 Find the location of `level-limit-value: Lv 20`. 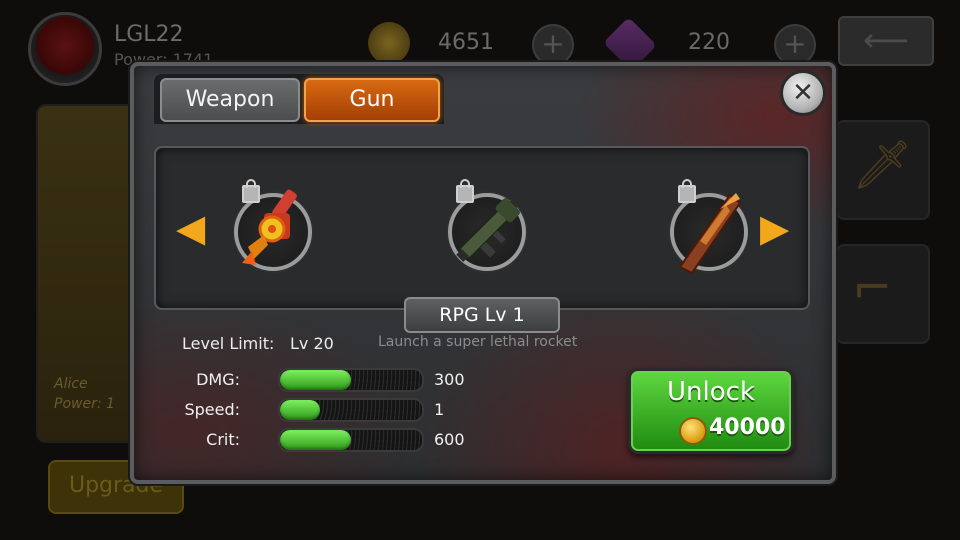

level-limit-value: Lv 20 is located at coordinates (312, 343).